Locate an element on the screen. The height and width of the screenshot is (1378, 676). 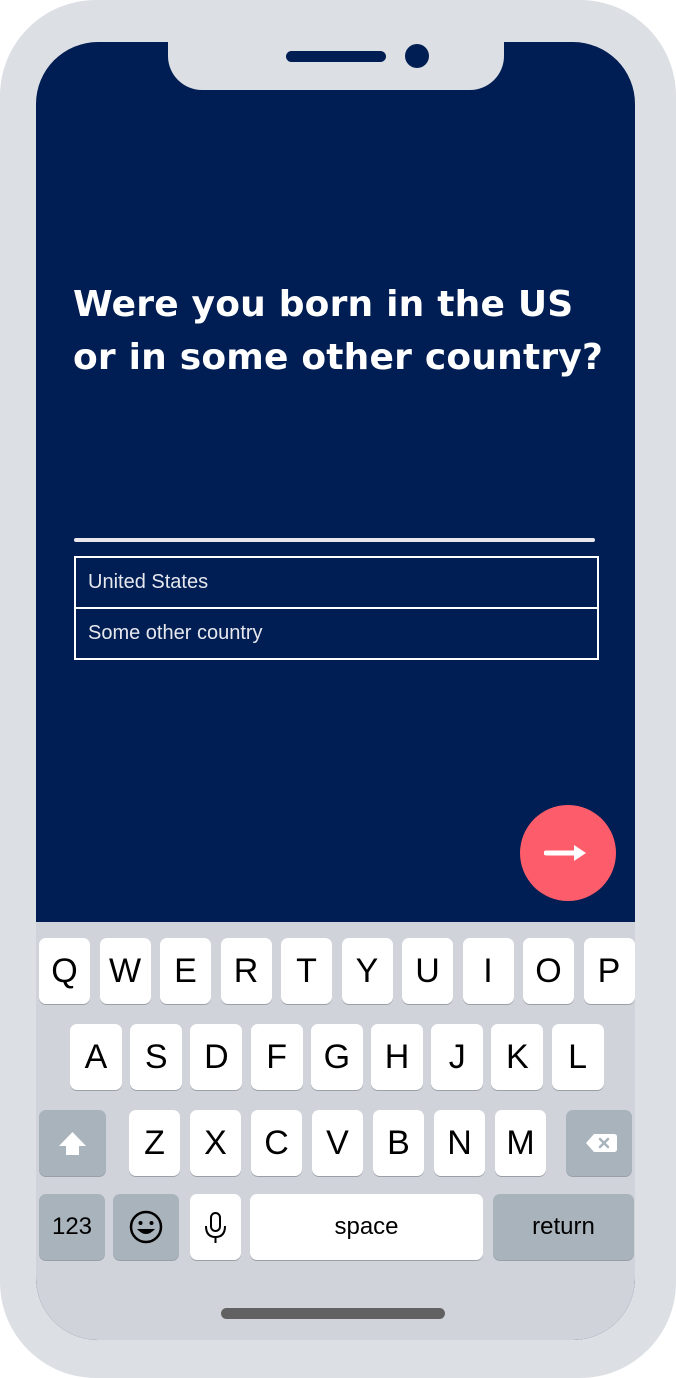
key-g: G is located at coordinates (336, 1057).